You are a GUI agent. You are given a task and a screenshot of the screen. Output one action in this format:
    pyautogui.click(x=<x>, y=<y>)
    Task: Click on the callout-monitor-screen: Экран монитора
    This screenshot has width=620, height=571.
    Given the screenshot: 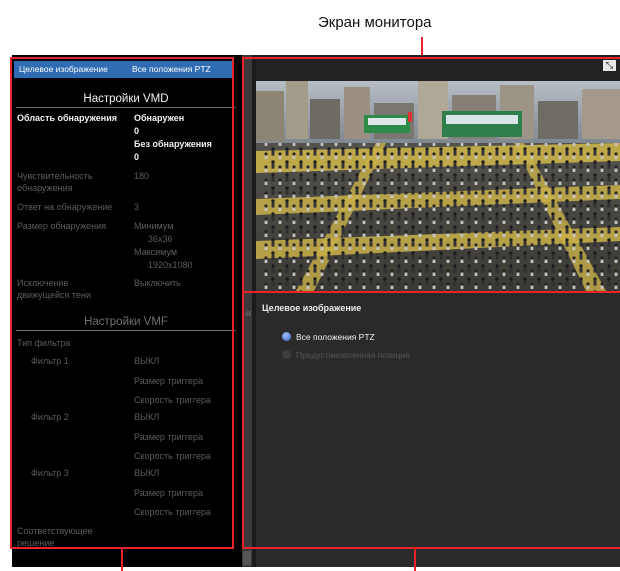 What is the action you would take?
    pyautogui.click(x=375, y=22)
    